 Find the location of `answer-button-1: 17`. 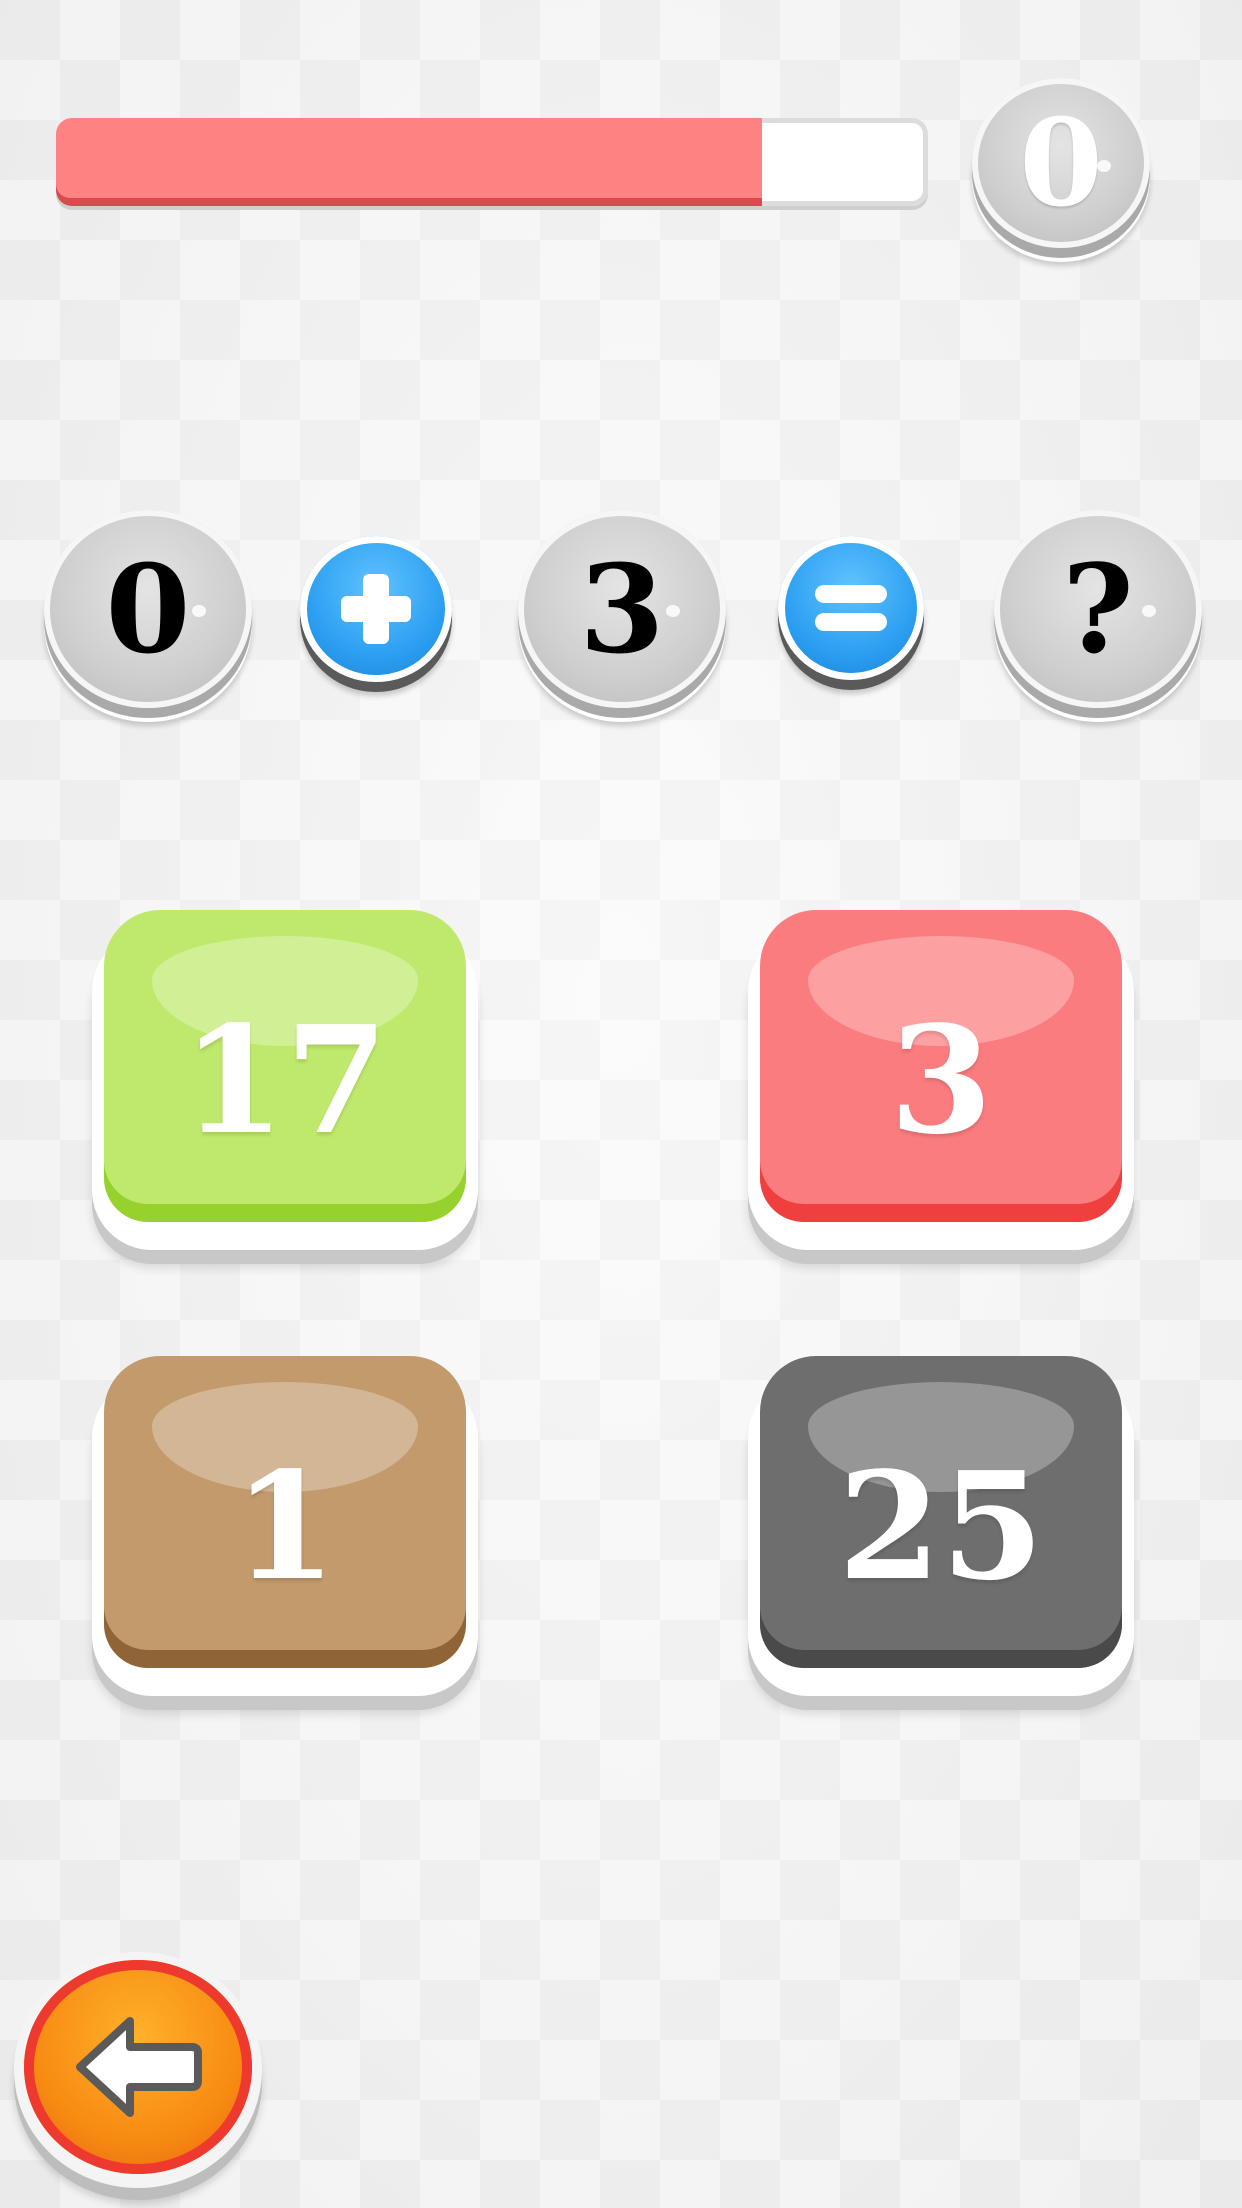

answer-button-1: 17 is located at coordinates (285, 1080).